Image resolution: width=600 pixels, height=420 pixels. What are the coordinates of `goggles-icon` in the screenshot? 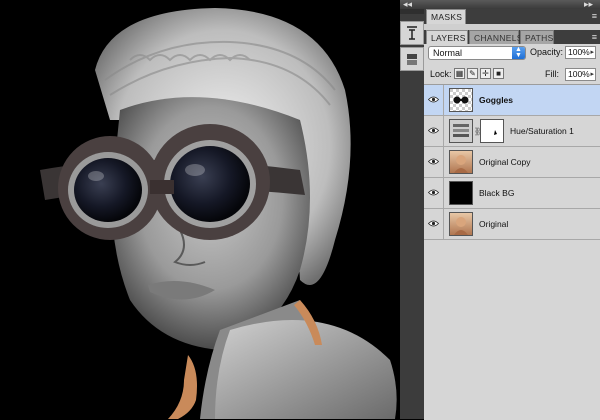 It's located at (461, 100).